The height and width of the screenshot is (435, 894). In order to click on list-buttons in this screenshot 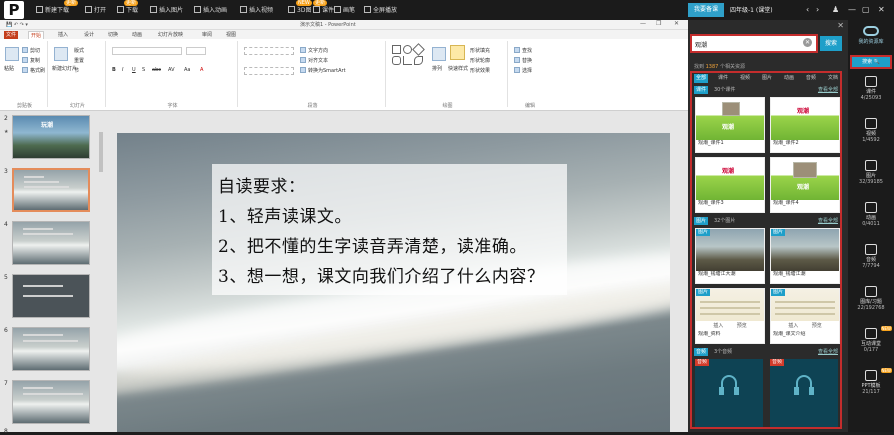, I will do `click(269, 51)`.